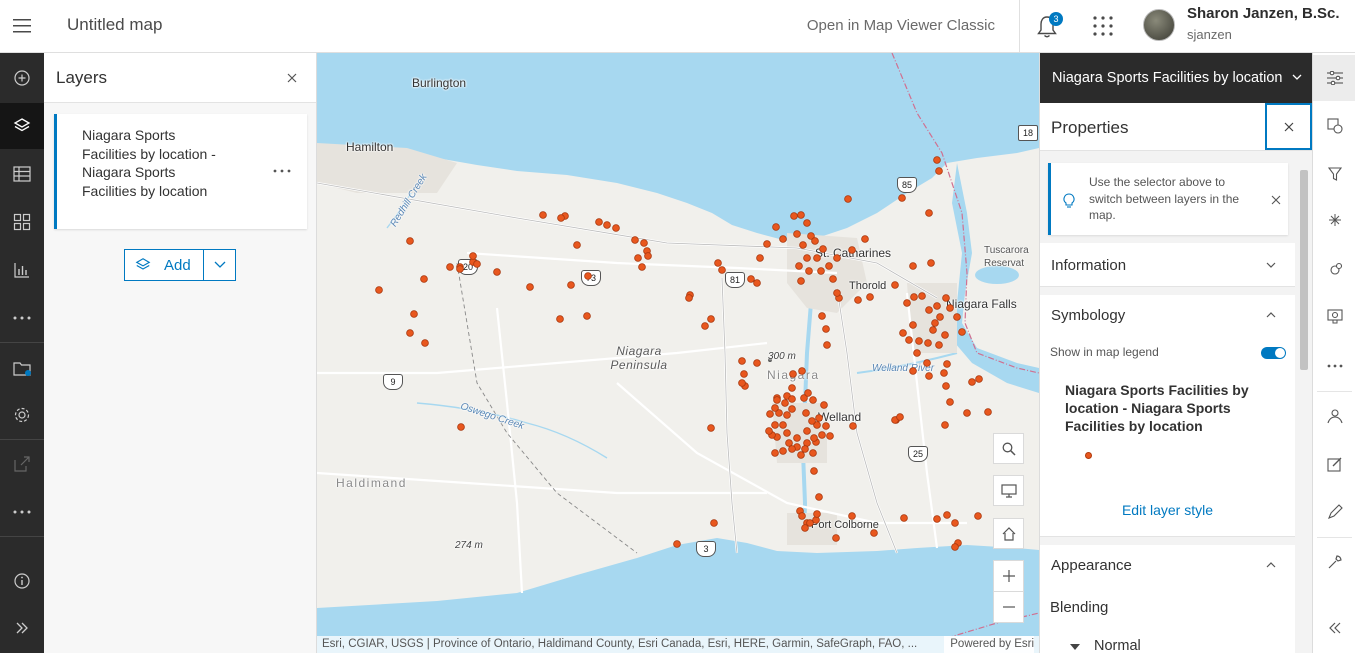  Describe the element at coordinates (1117, 645) in the screenshot. I see `blending-mode-select: Normal` at that location.